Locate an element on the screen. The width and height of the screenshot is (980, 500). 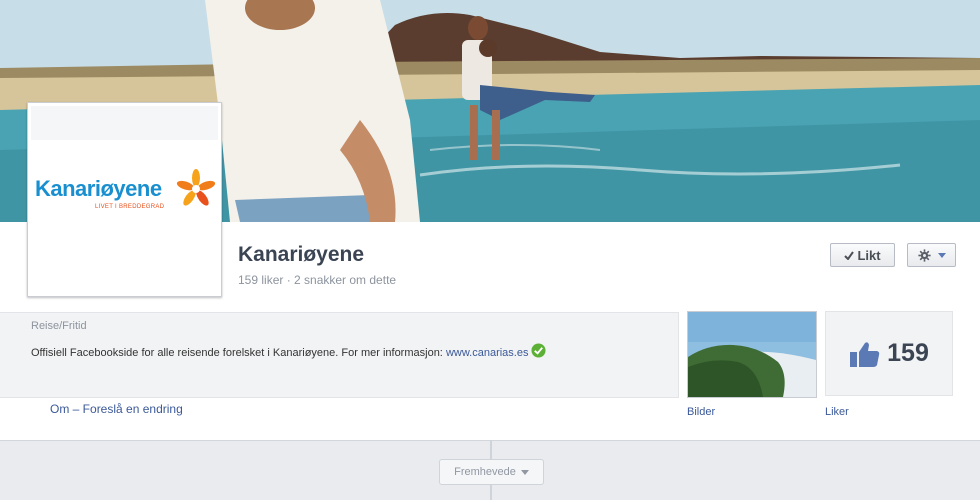
profile-picture: Kanariøyene LIVET I BREDDEGRAD is located at coordinates (124, 199).